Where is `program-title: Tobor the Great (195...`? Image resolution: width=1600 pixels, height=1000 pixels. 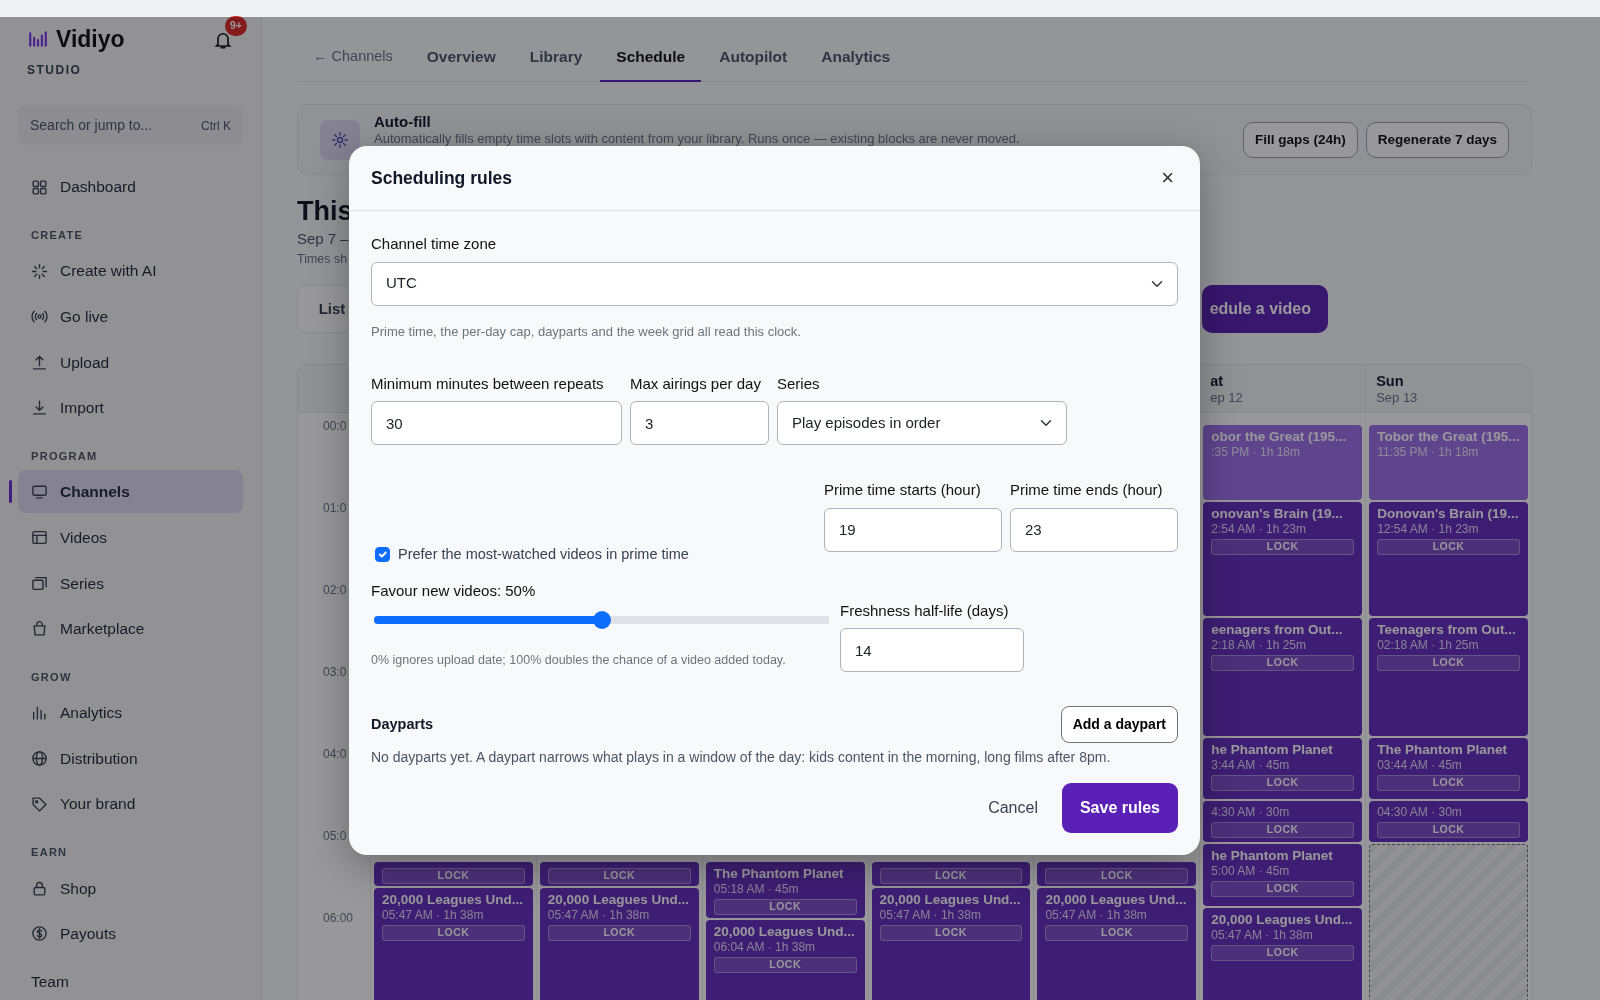 program-title: Tobor the Great (195... is located at coordinates (1448, 436).